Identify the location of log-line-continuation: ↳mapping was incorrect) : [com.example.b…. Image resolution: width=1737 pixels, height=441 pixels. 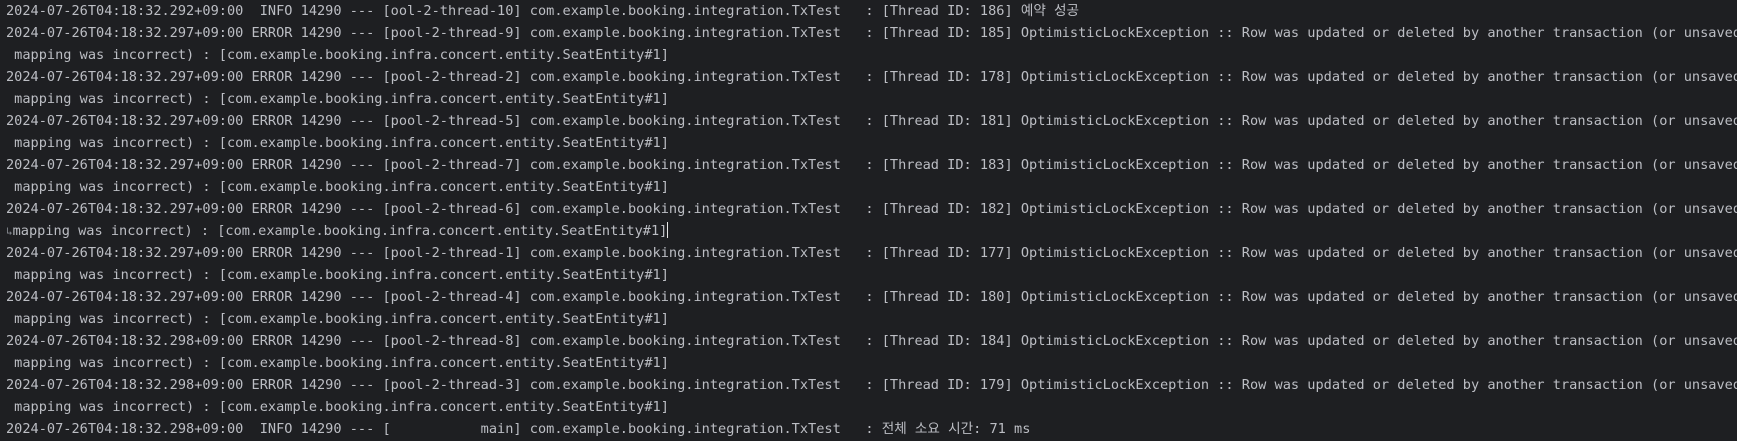
(868, 231).